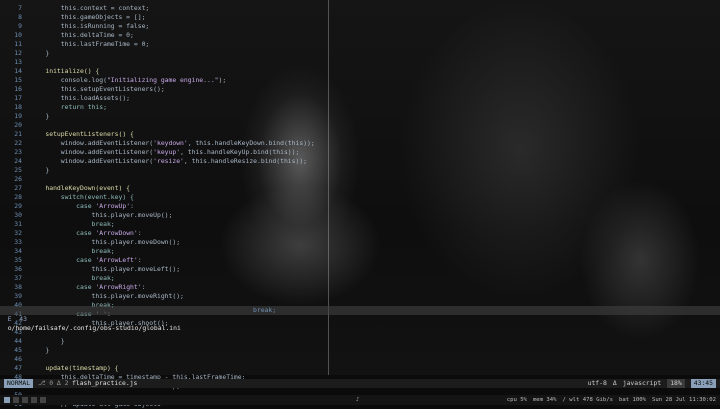  What do you see at coordinates (222, 80) in the screenshot?
I see `code-token: );` at bounding box center [222, 80].